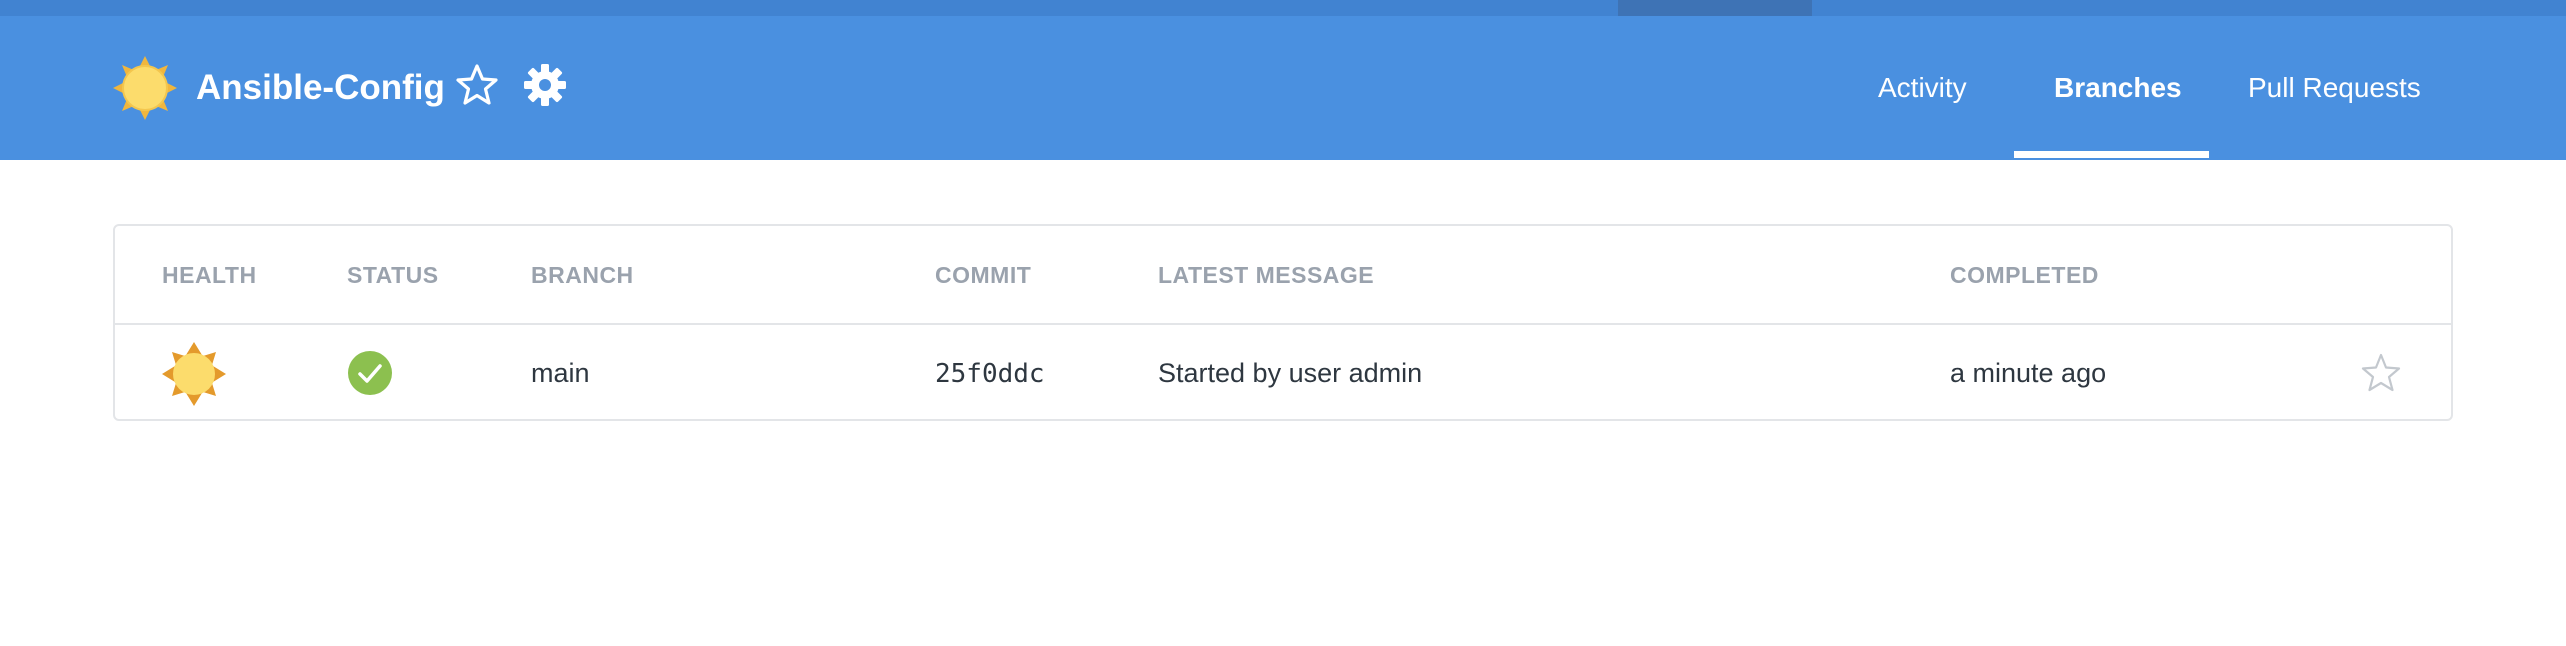 Image resolution: width=2566 pixels, height=646 pixels. Describe the element at coordinates (393, 275) in the screenshot. I see `column-header-status: STATUS` at that location.